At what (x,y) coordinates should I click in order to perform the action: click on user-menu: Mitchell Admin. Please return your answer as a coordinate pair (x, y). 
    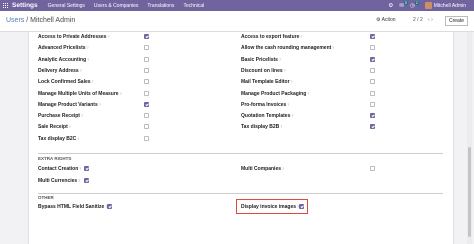
    Looking at the image, I should click on (445, 5).